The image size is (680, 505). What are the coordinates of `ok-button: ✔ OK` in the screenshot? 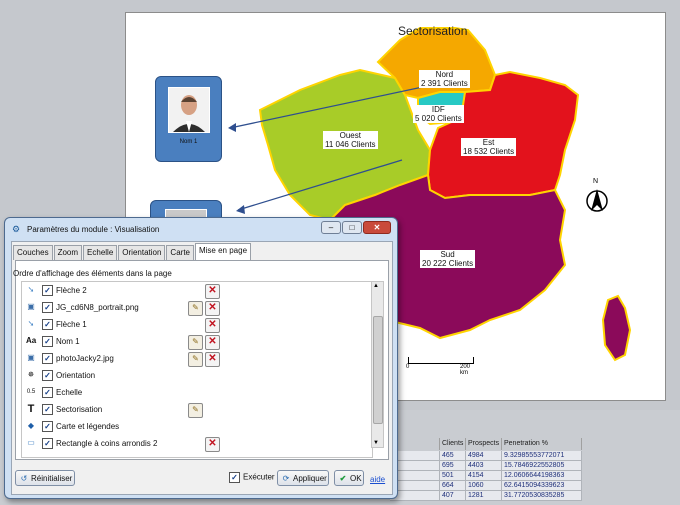 It's located at (349, 478).